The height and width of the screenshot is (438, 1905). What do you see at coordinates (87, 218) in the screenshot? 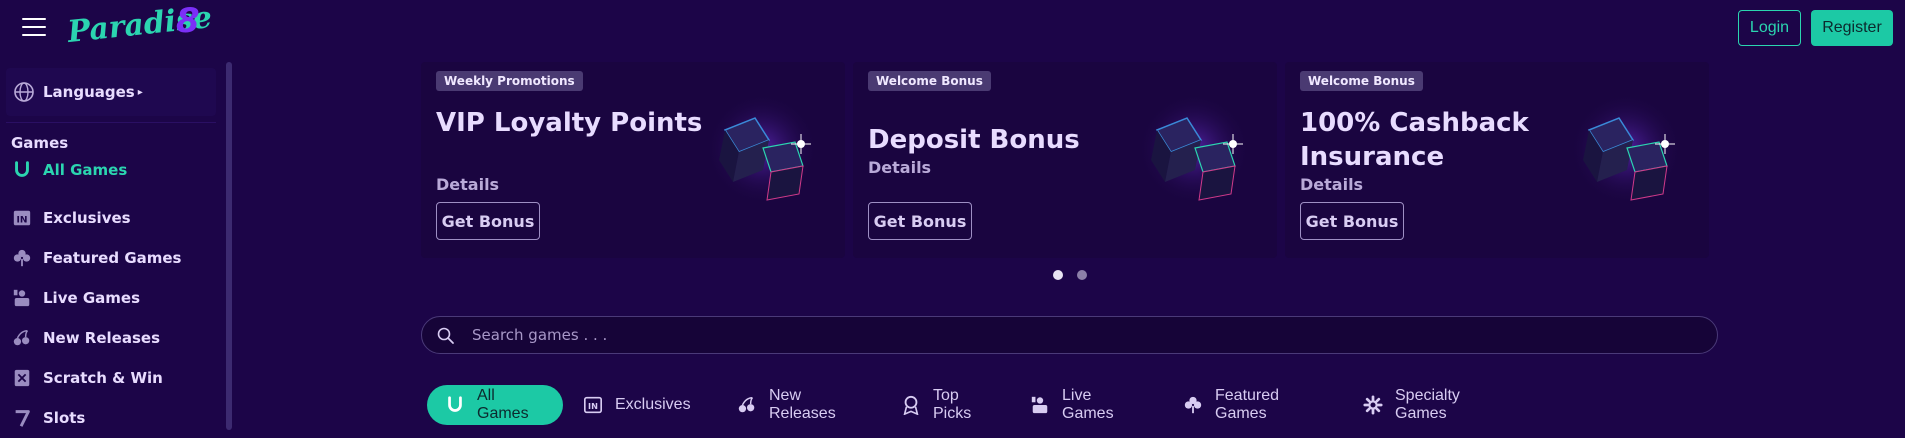
I see `sidebar-item-label: Exclusives` at bounding box center [87, 218].